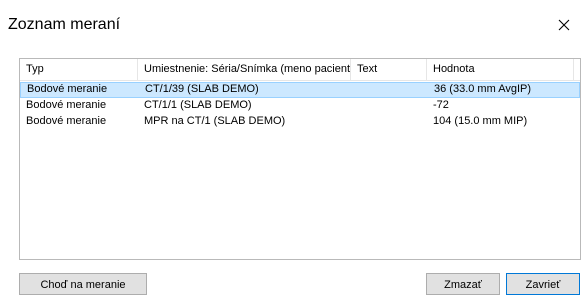 This screenshot has height=298, width=582. Describe the element at coordinates (202, 89) in the screenshot. I see `cell-umiestnenie: CT/1/39 (SLAB DEMO)` at that location.